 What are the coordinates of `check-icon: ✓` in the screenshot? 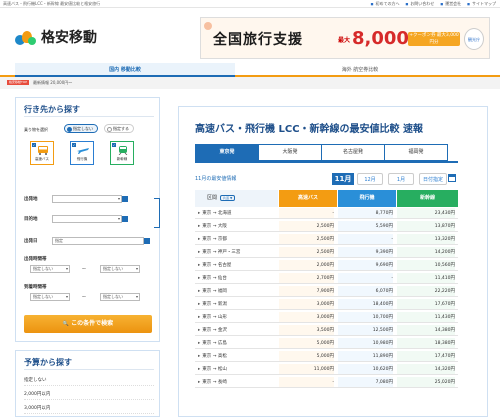 It's located at (114, 145).